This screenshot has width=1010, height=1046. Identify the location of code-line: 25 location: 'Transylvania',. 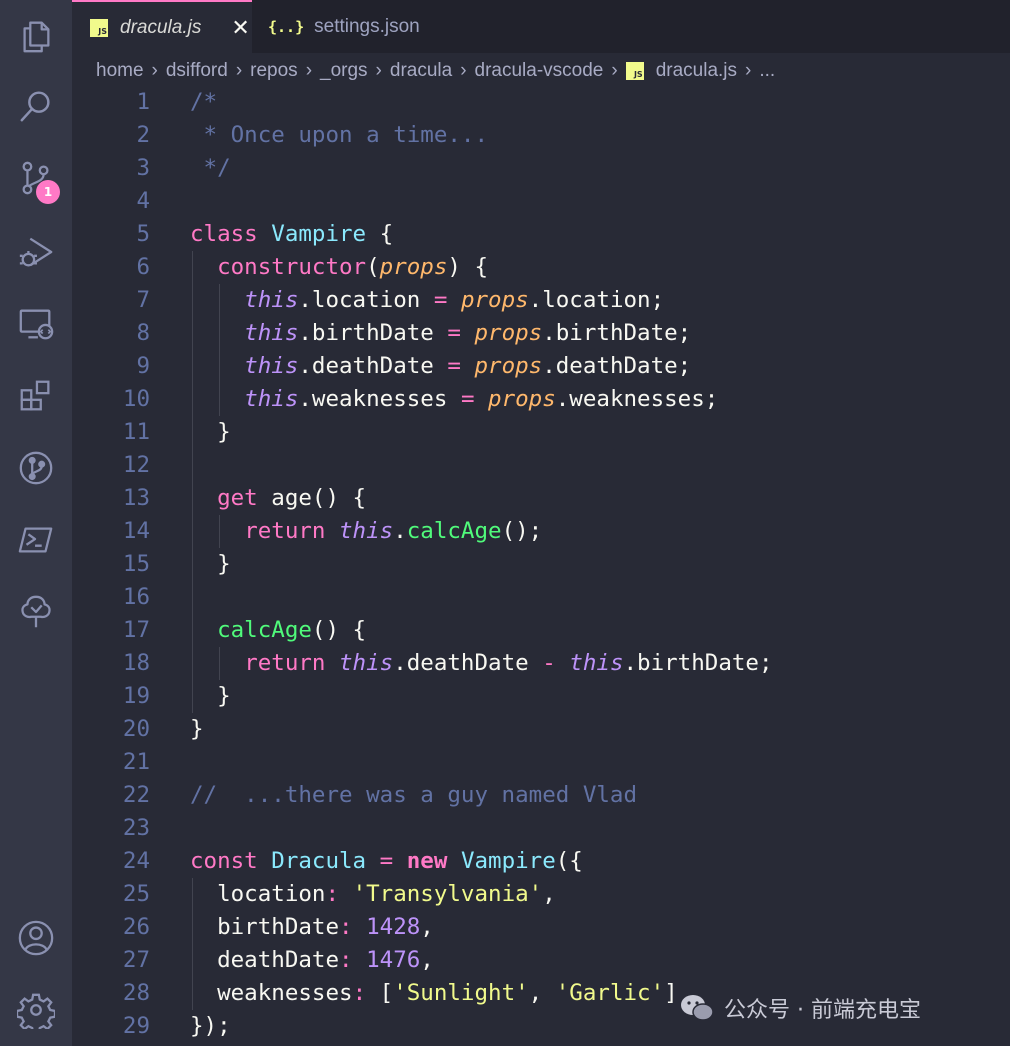
(541, 894).